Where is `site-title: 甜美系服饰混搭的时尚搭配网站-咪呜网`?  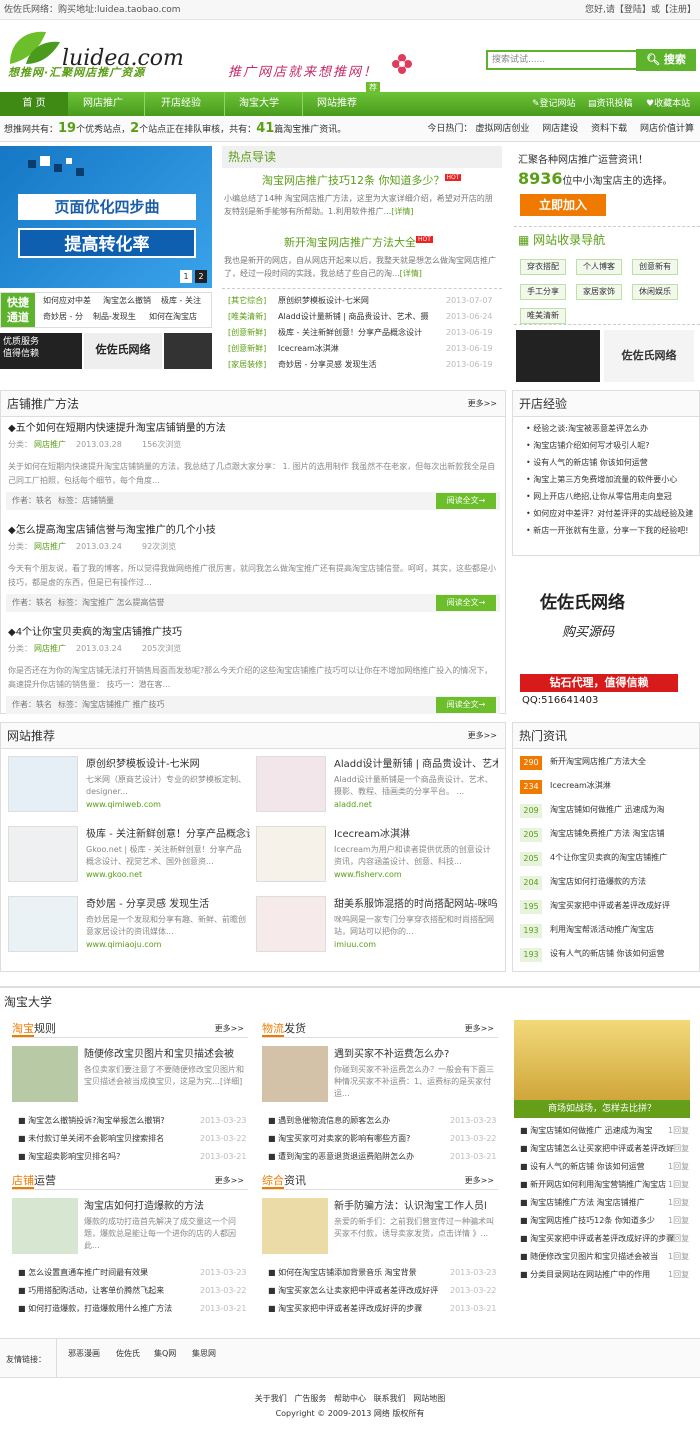
site-title: 甜美系服饰混搭的时尚搭配网站-咪呜网 is located at coordinates (416, 905).